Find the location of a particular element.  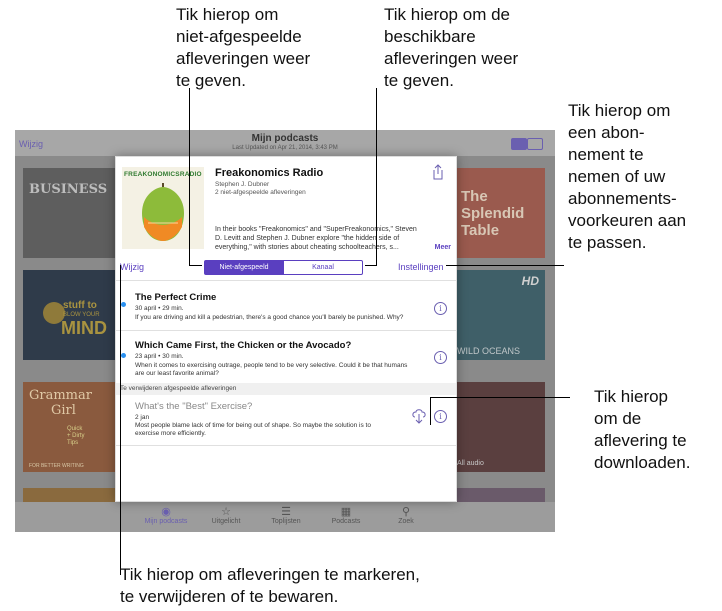

tab-featured: ☆ Uitgelicht is located at coordinates (226, 515).